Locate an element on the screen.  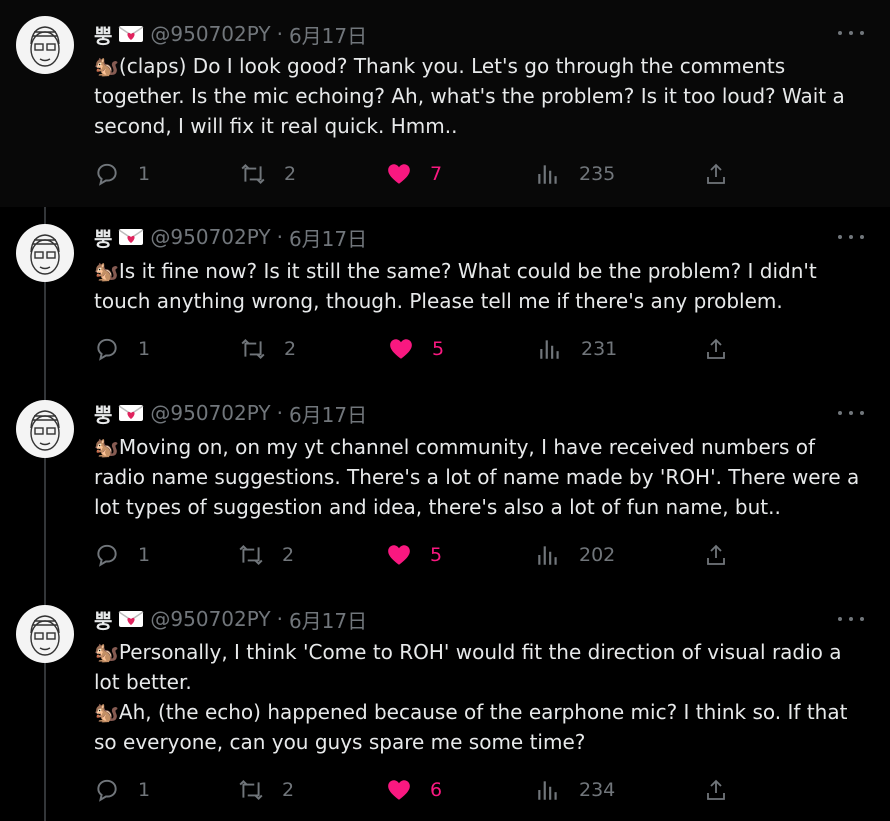
tweet-text-line: lot better. is located at coordinates (143, 682).